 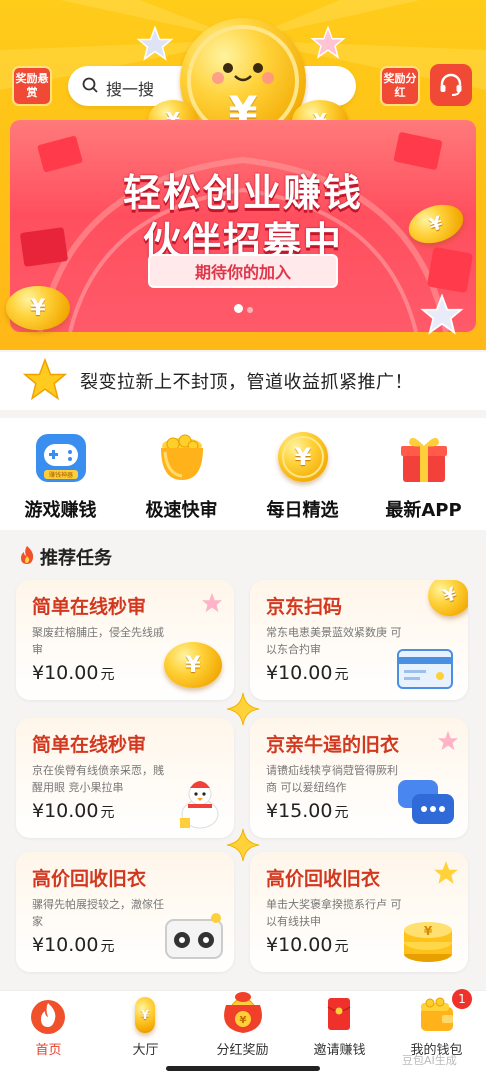 I want to click on category-label: 极速快审, so click(x=181, y=510).